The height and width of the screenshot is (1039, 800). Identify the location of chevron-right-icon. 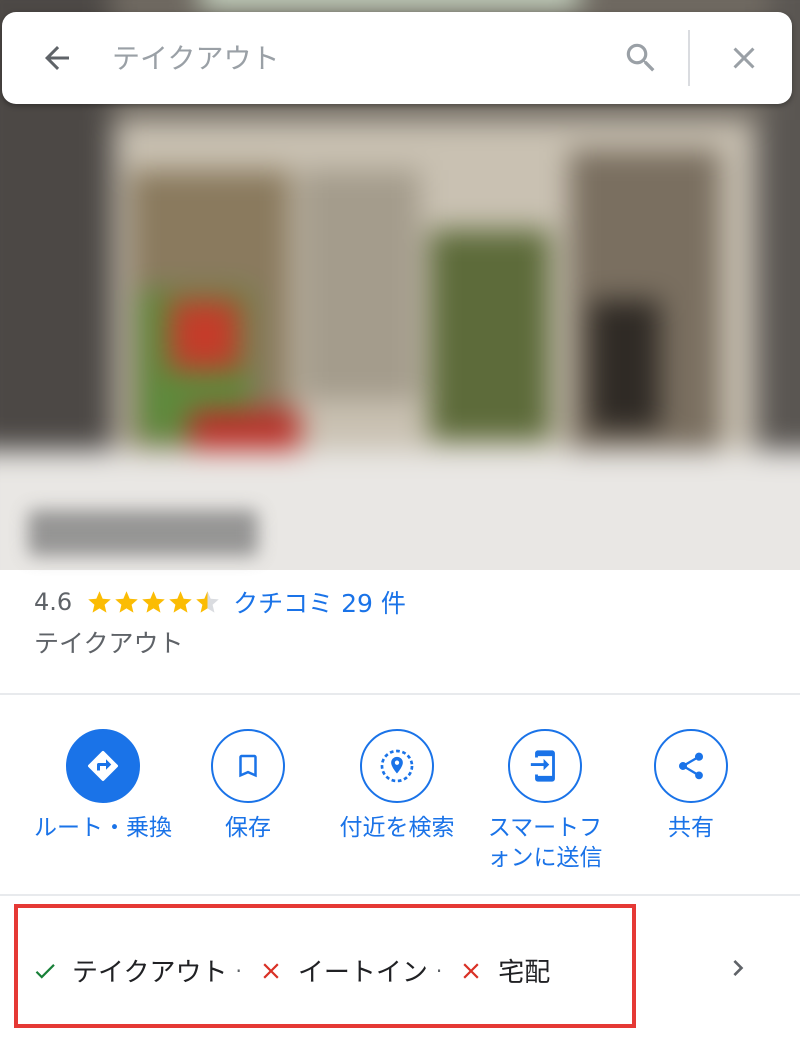
(738, 968).